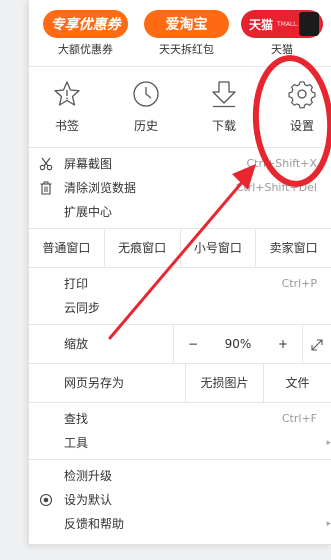 The height and width of the screenshot is (560, 331). I want to click on history-button: 历史, so click(146, 106).